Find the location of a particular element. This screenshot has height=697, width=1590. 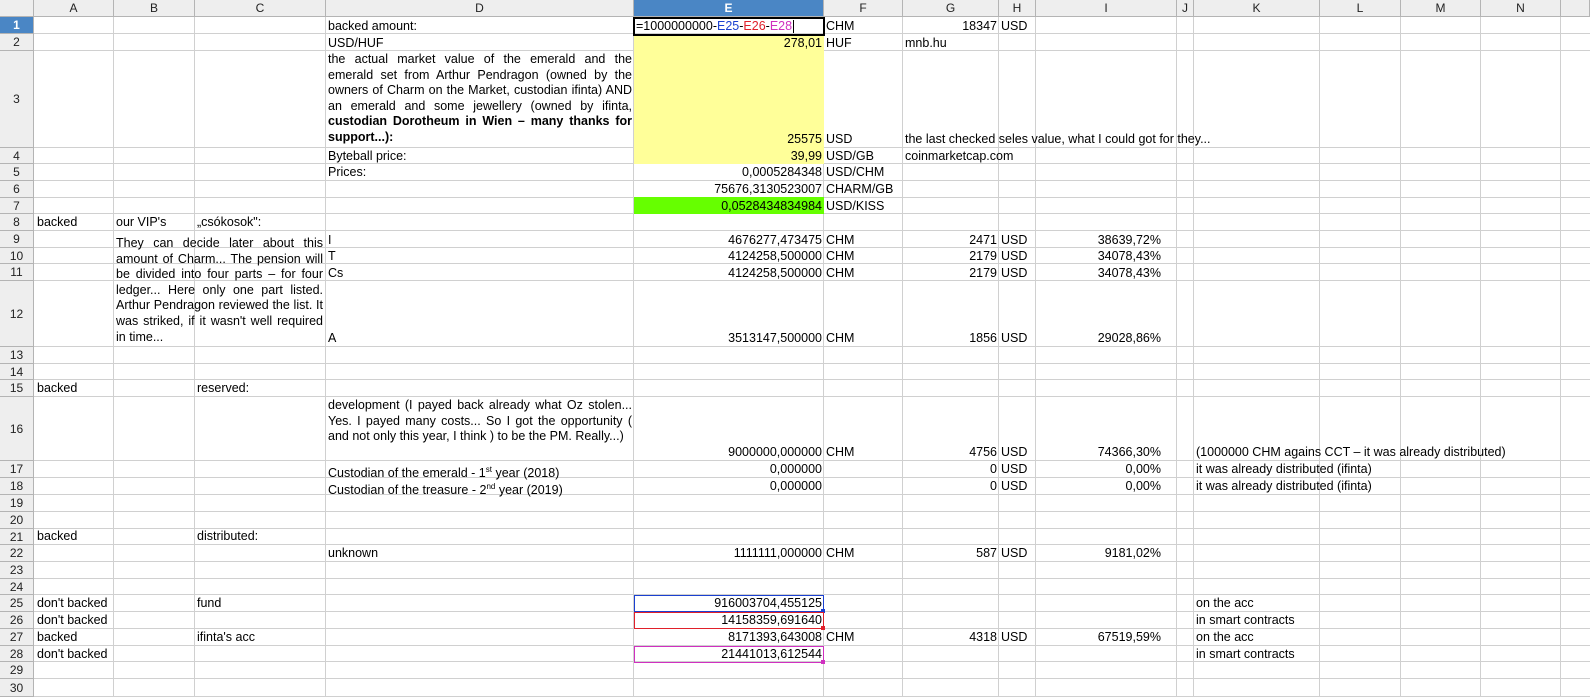

cell-D4: Byteball price: is located at coordinates (367, 156).